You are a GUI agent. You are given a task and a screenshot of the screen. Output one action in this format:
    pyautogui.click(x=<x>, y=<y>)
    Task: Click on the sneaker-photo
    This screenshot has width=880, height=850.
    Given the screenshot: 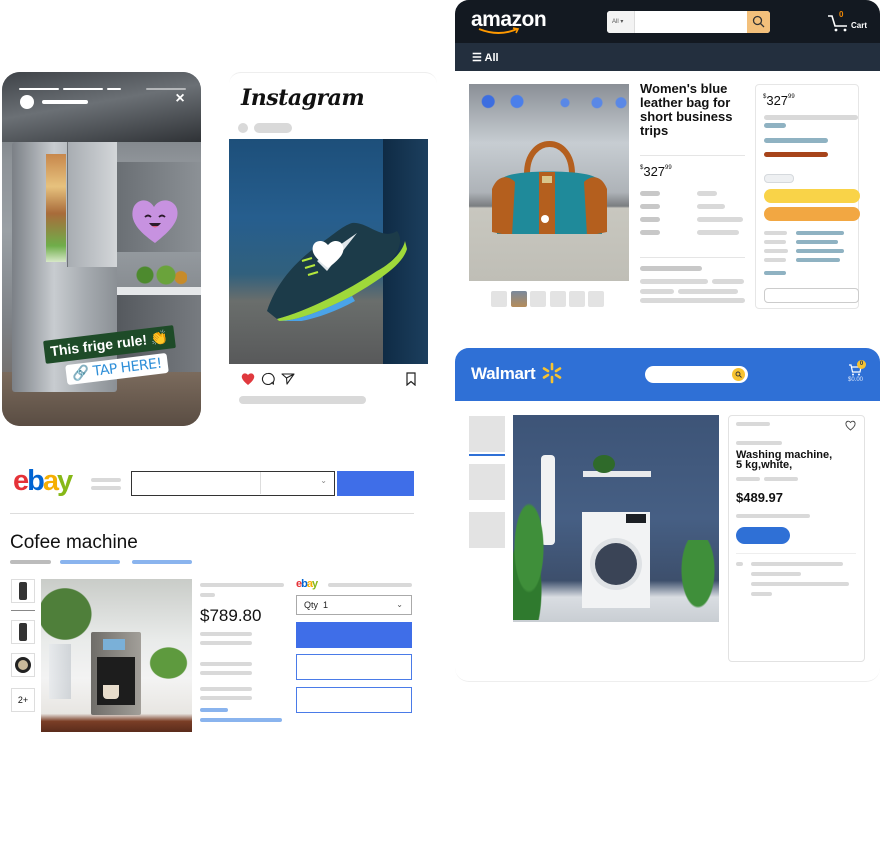 What is the action you would take?
    pyautogui.click(x=328, y=251)
    